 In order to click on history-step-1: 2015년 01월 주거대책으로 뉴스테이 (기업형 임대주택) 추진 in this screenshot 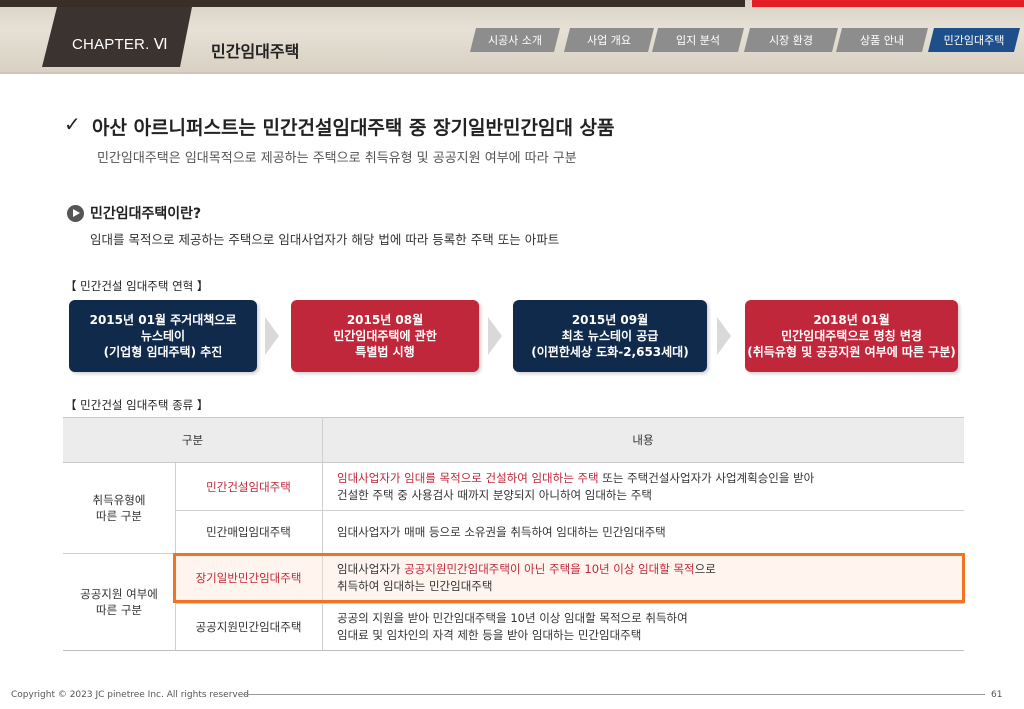, I will do `click(163, 336)`.